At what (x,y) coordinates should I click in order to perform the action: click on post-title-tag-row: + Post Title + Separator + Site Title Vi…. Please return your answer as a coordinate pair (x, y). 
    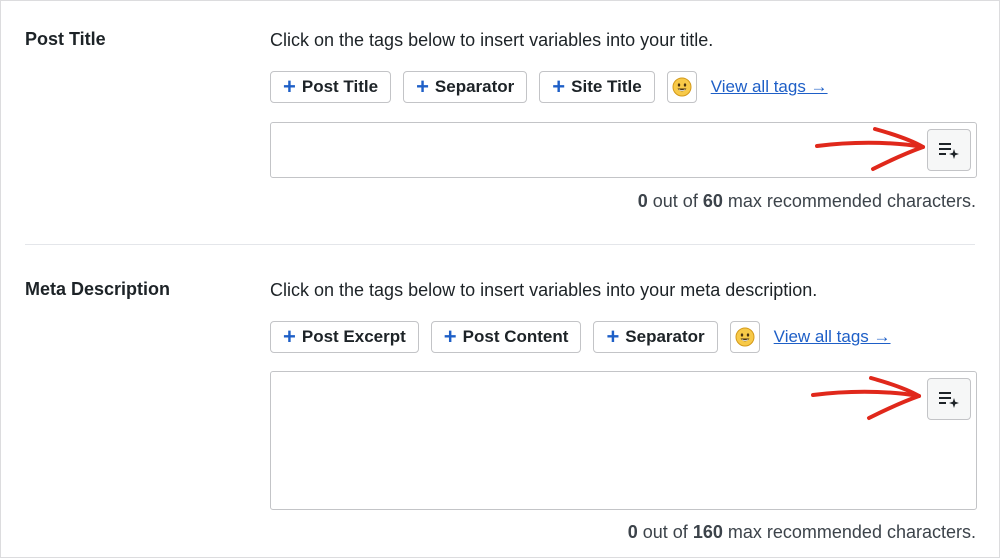
    Looking at the image, I should click on (549, 87).